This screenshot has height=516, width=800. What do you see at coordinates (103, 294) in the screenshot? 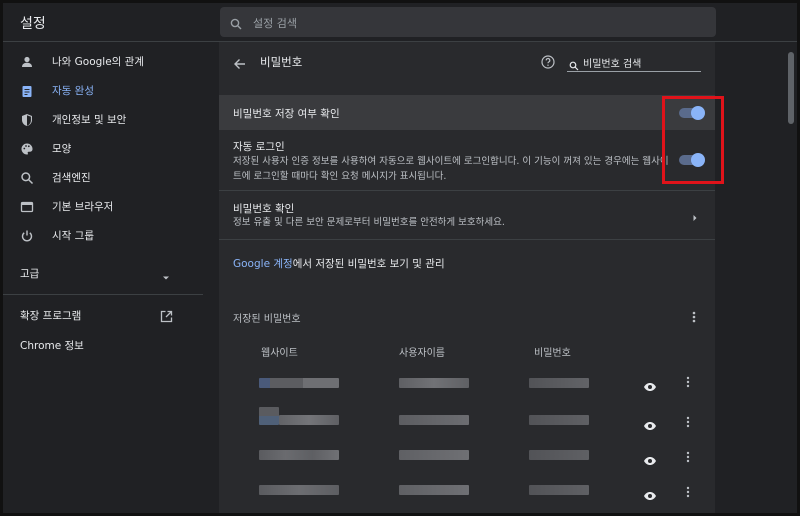
I see `sidebar-divider` at bounding box center [103, 294].